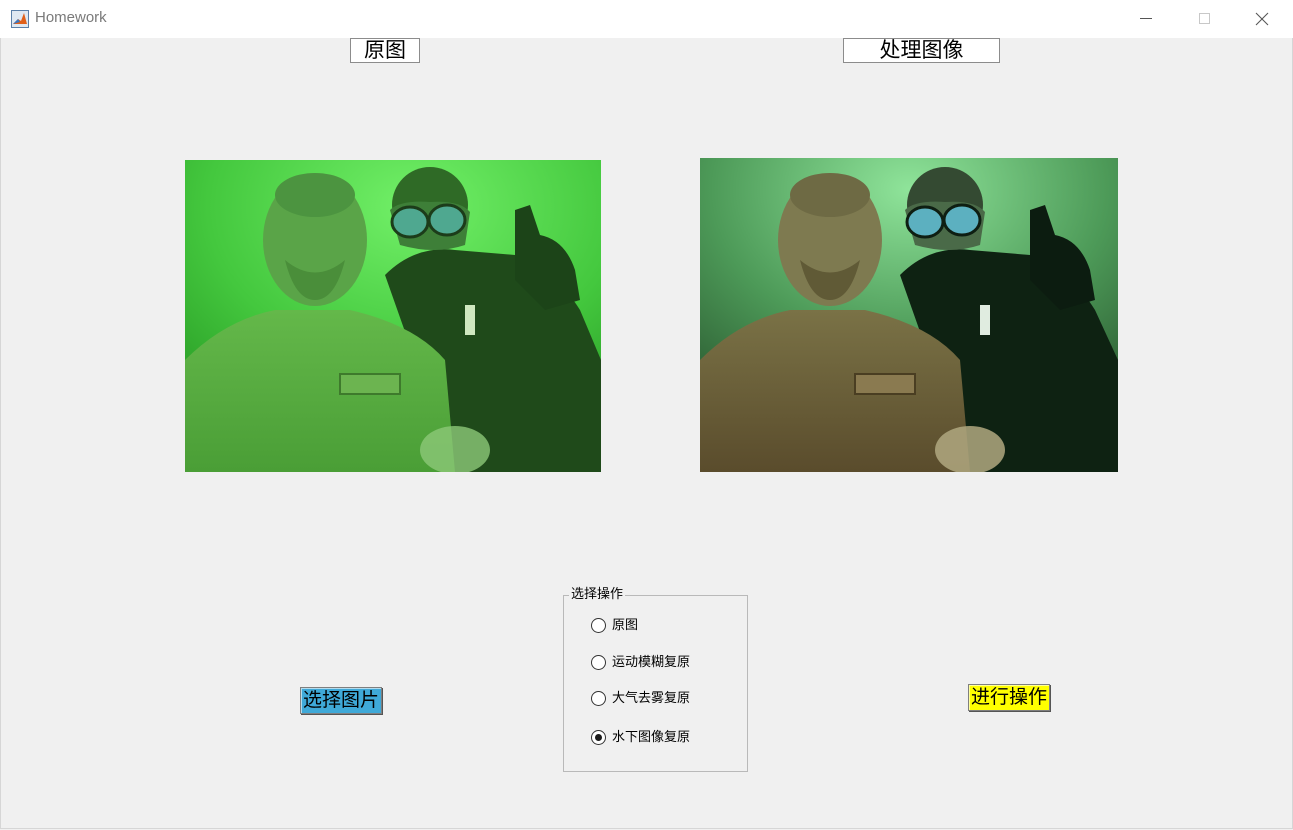  I want to click on maximize-button, so click(1204, 19).